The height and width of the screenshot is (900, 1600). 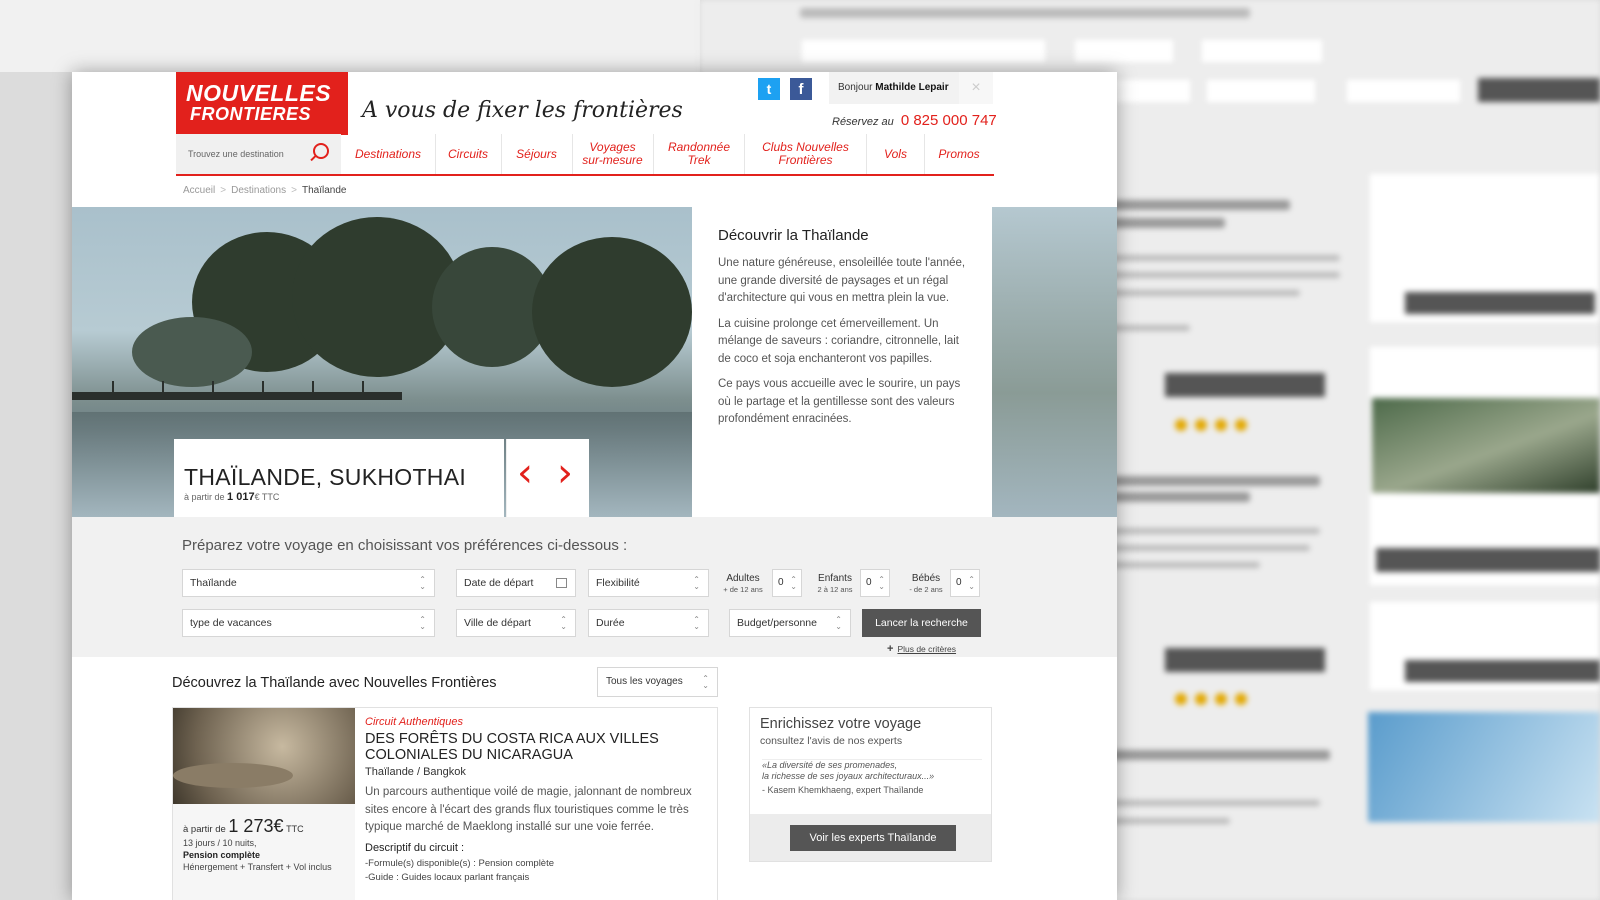 I want to click on background-page-top, so click(x=350, y=36).